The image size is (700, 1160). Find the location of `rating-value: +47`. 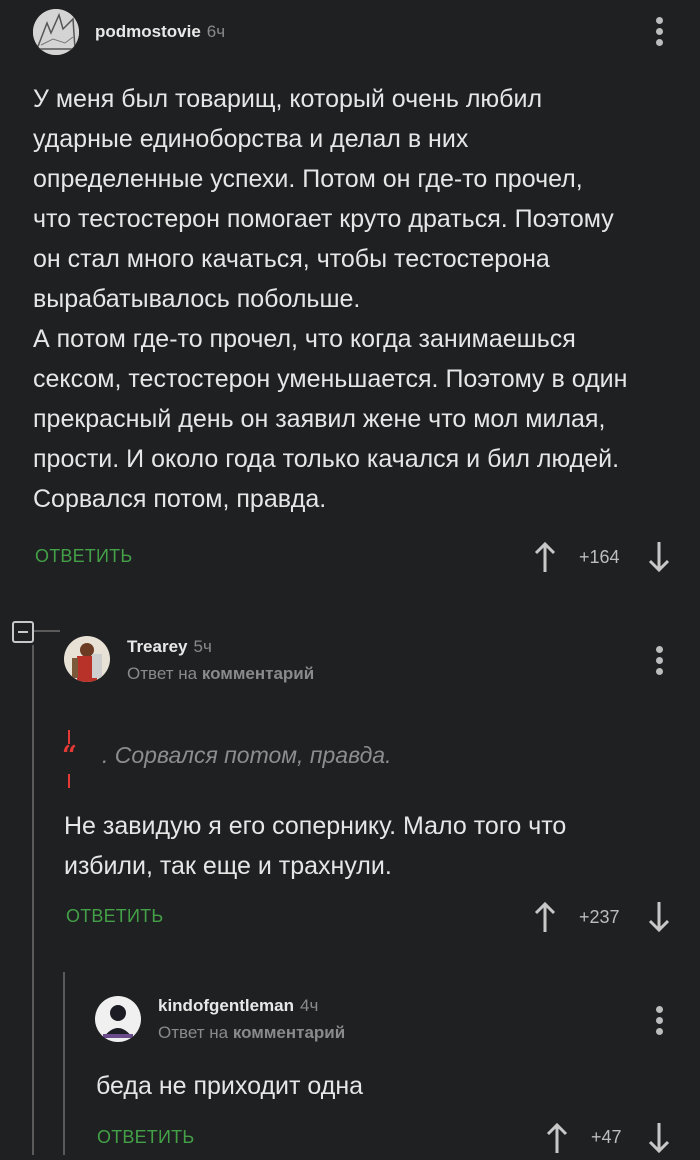

rating-value: +47 is located at coordinates (606, 1137).